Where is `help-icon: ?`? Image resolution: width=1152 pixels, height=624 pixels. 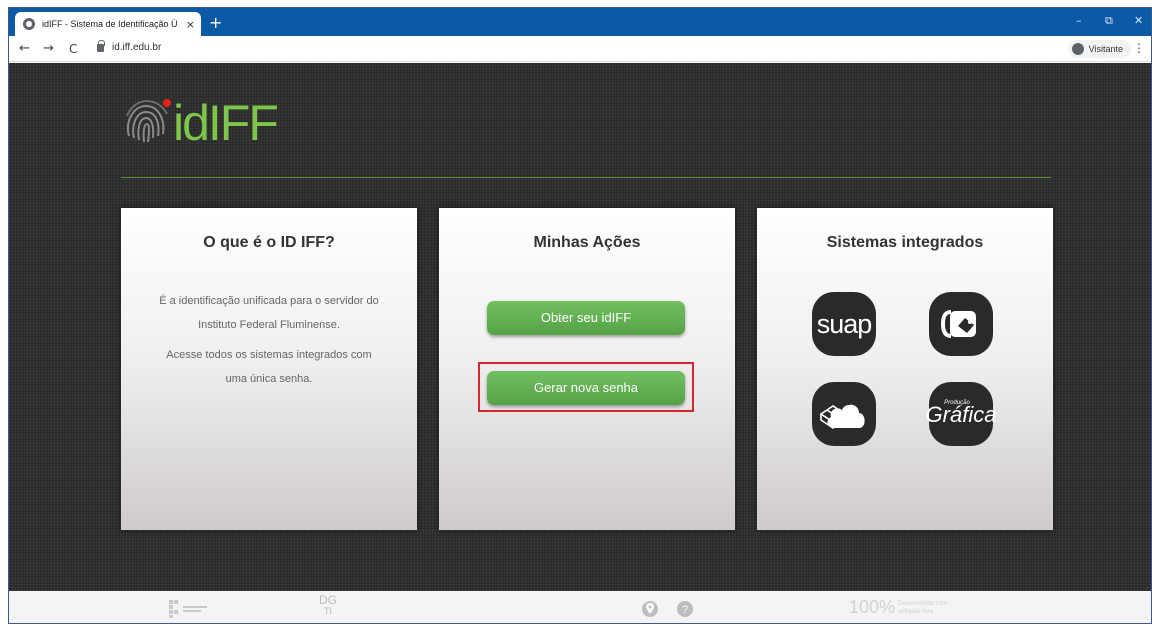 help-icon: ? is located at coordinates (685, 609).